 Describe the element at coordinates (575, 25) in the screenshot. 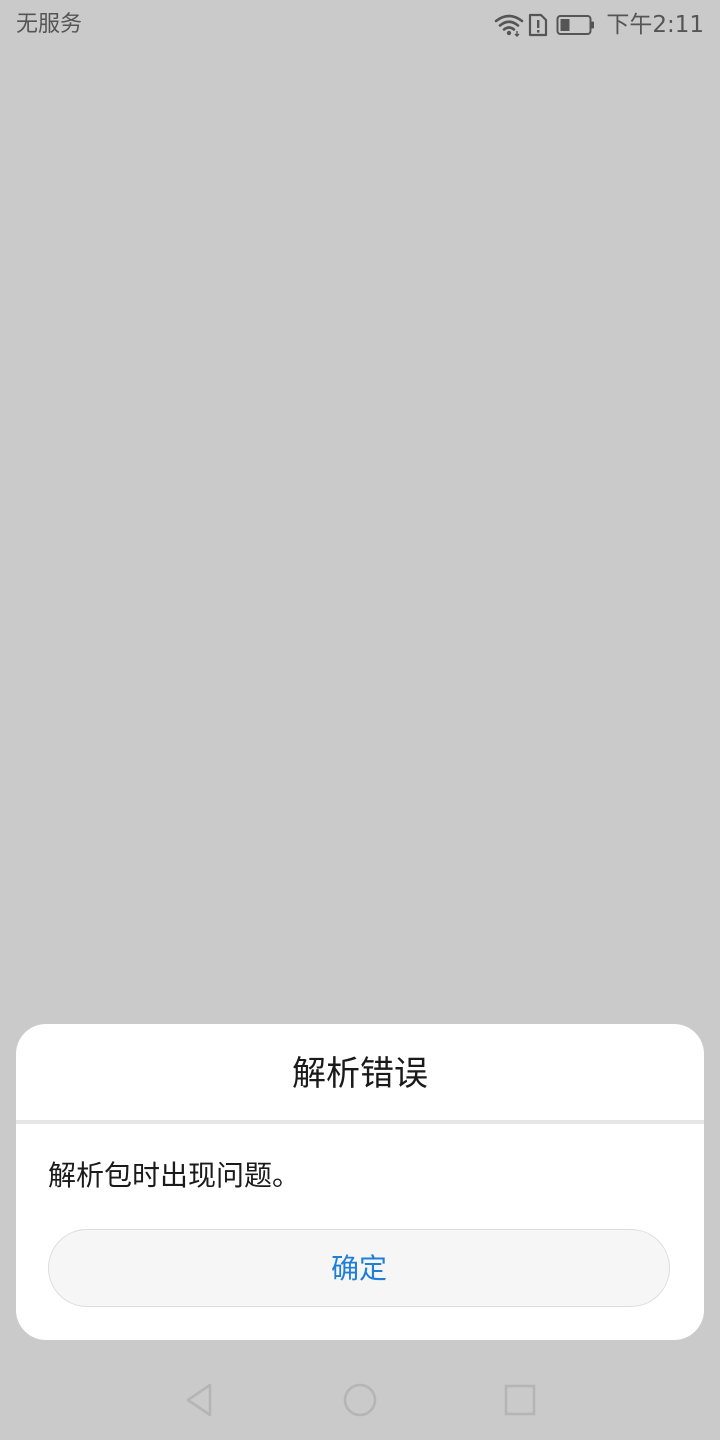

I see `battery-icon` at that location.